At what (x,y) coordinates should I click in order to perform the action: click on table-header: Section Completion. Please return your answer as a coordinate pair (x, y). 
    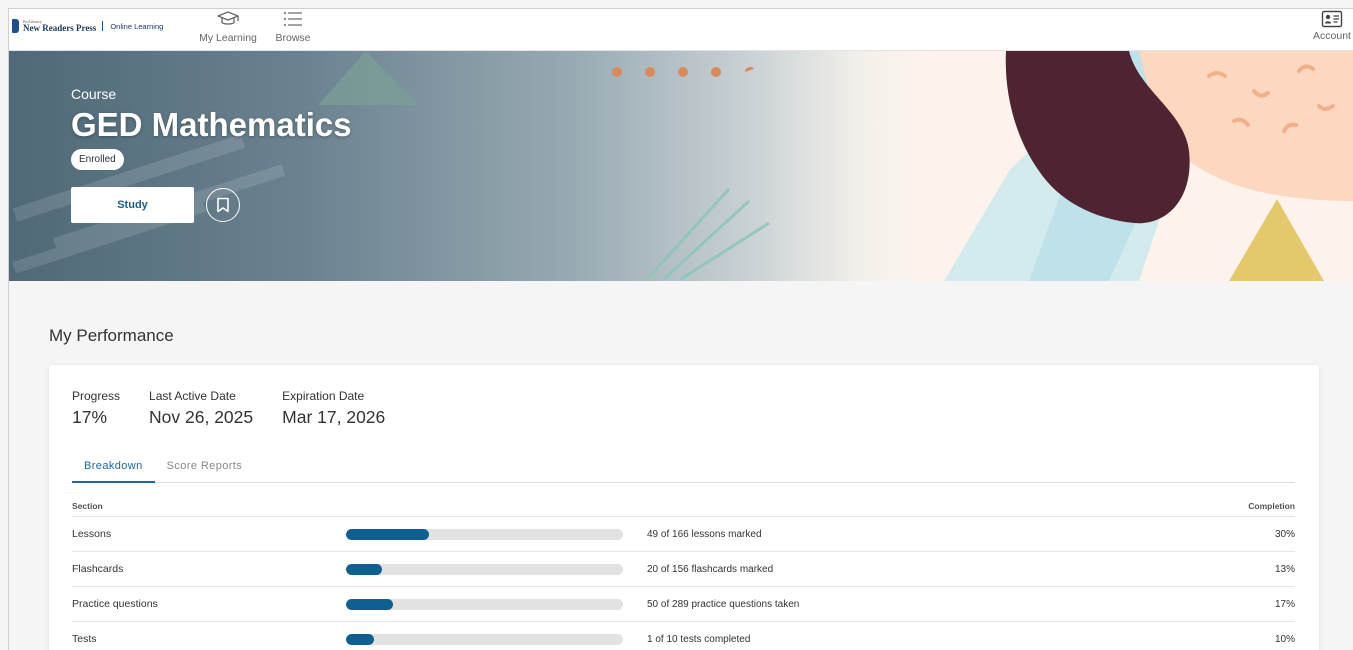
    Looking at the image, I should click on (683, 506).